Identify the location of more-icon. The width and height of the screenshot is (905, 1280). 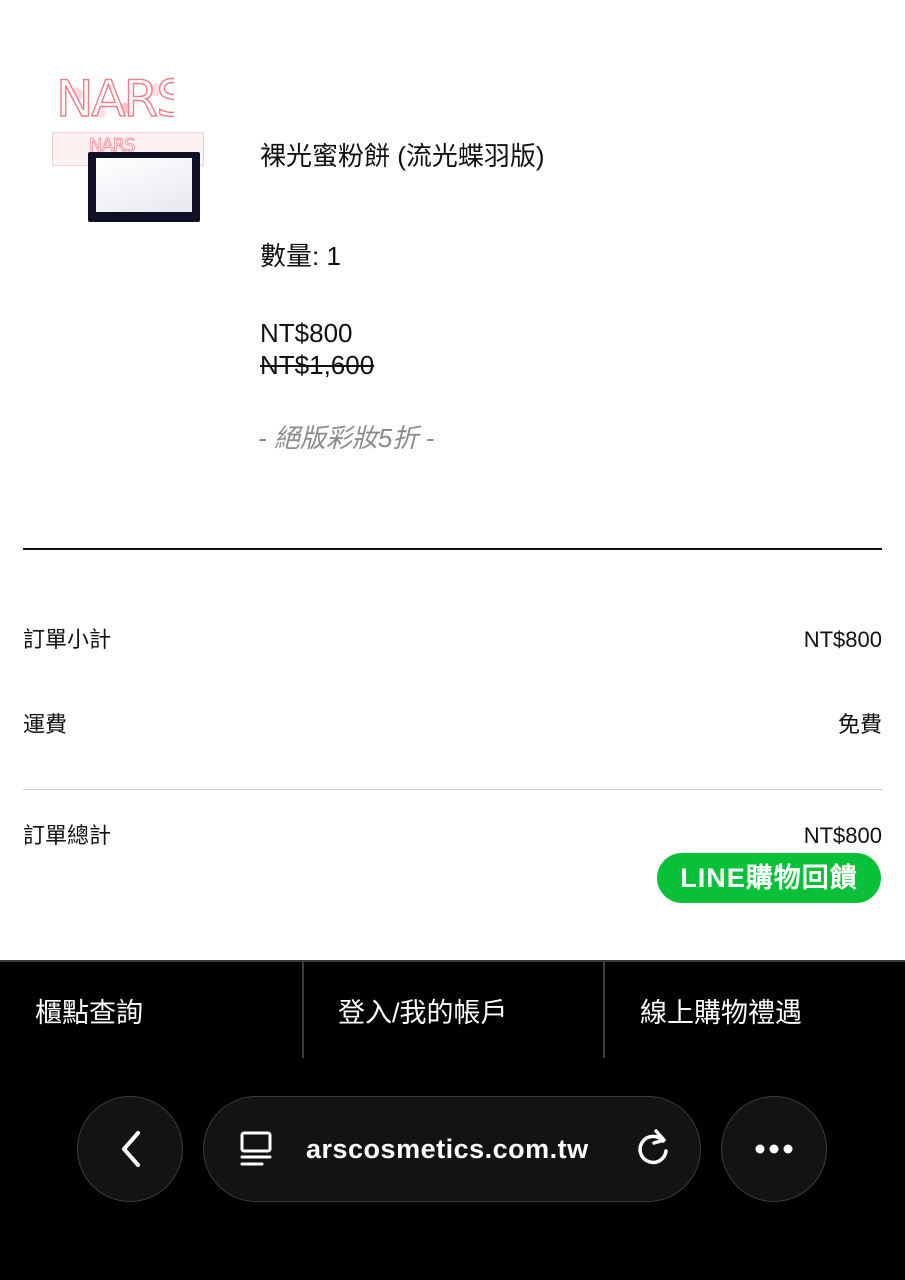
(774, 1149).